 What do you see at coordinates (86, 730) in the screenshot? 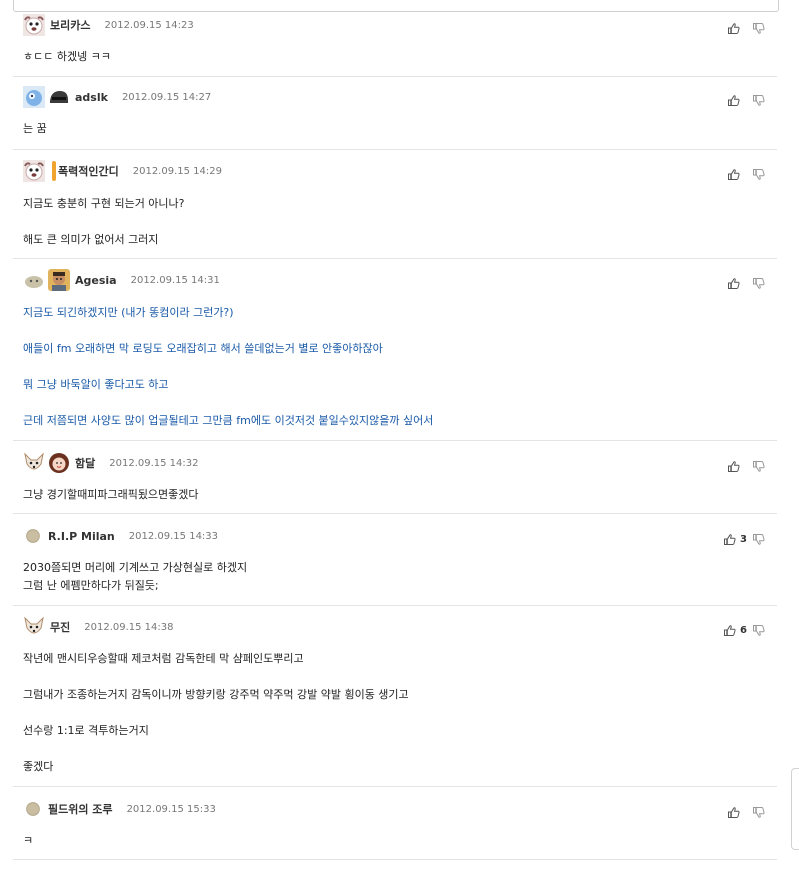
I see `comment-text-line: 선수랑 1:1로 격투하는거지` at bounding box center [86, 730].